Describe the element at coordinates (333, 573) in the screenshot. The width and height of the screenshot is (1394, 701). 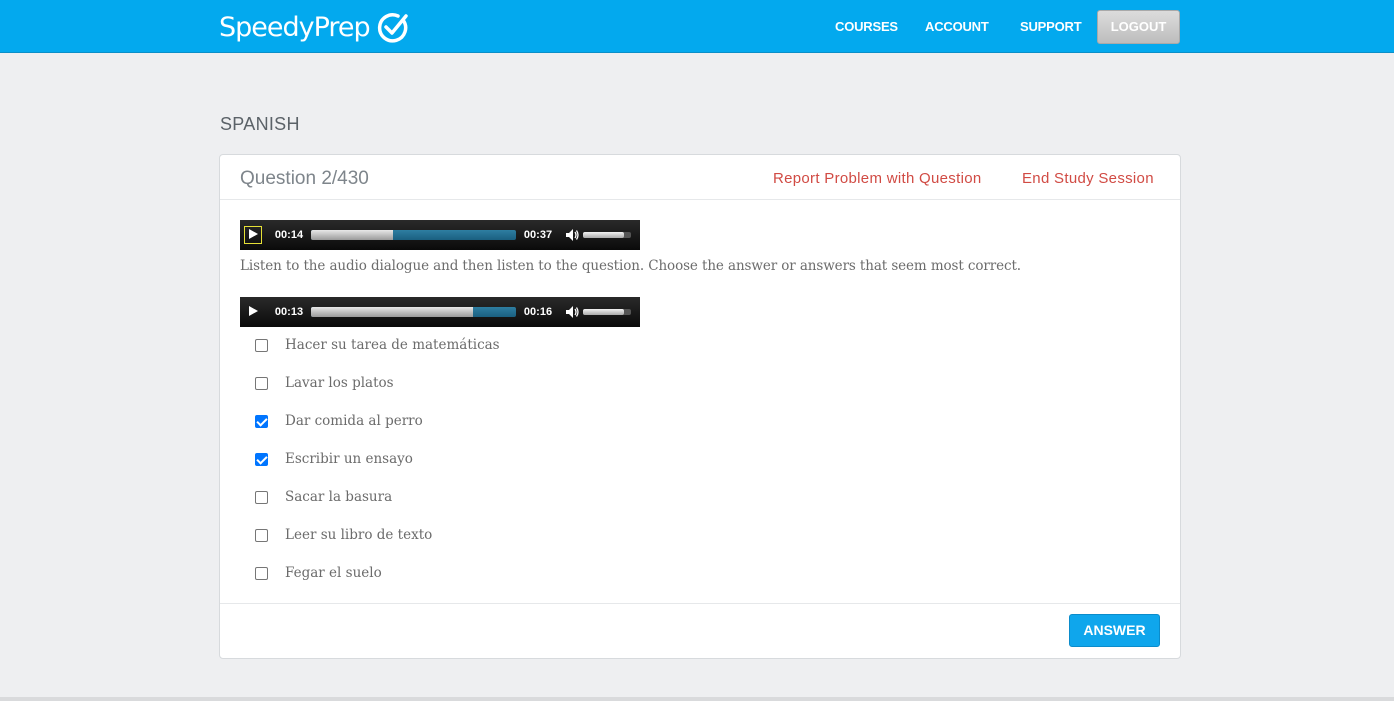
I see `option-label: Fegar el suelo` at that location.